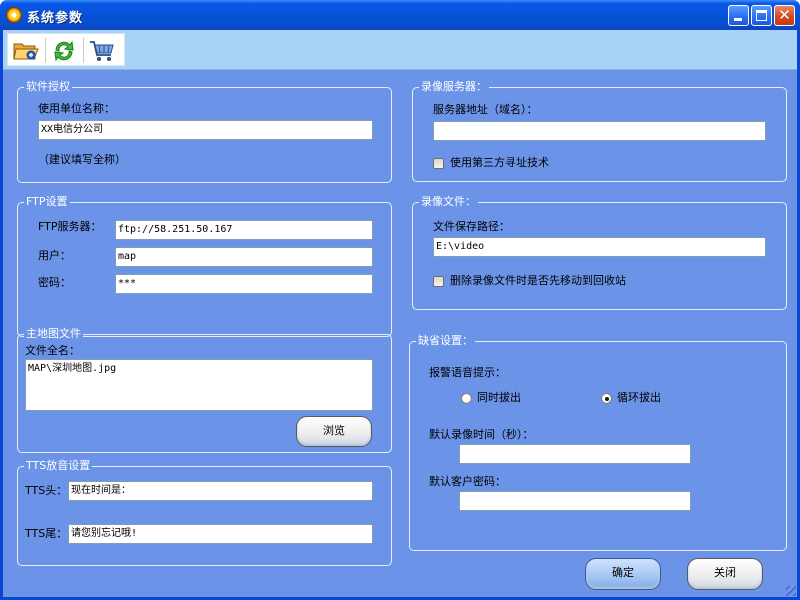  Describe the element at coordinates (538, 280) in the screenshot. I see `recycle-label: 删除录像文件时是否先移动到回收站` at that location.